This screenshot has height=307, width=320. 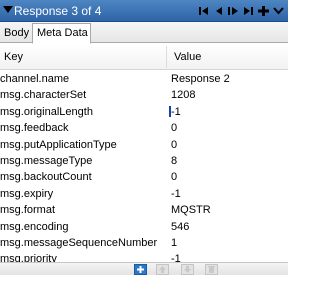 I want to click on tab-meta-data: Meta Data, so click(x=61, y=33).